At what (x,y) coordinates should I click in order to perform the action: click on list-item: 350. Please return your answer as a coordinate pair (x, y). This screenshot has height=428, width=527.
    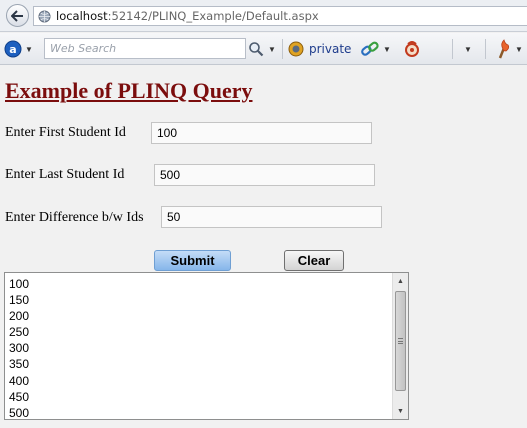
    Looking at the image, I should click on (19, 364).